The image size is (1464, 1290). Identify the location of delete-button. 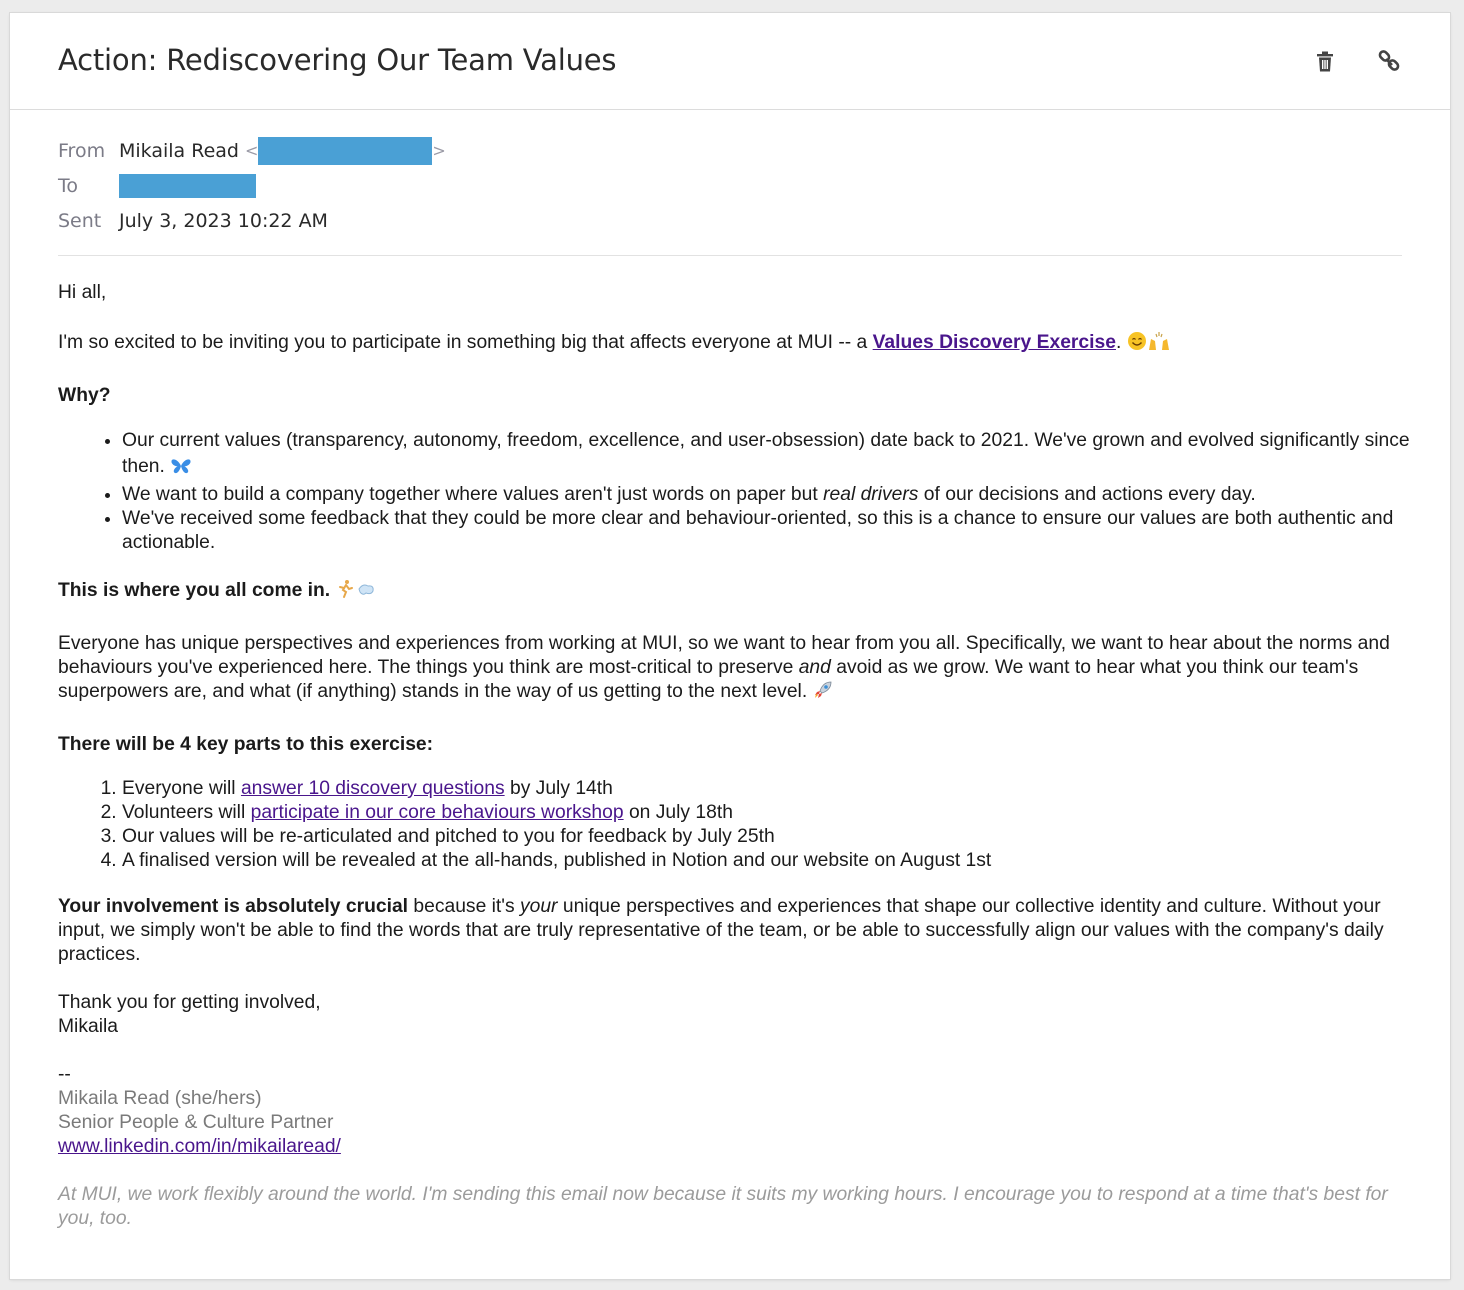
(1325, 62).